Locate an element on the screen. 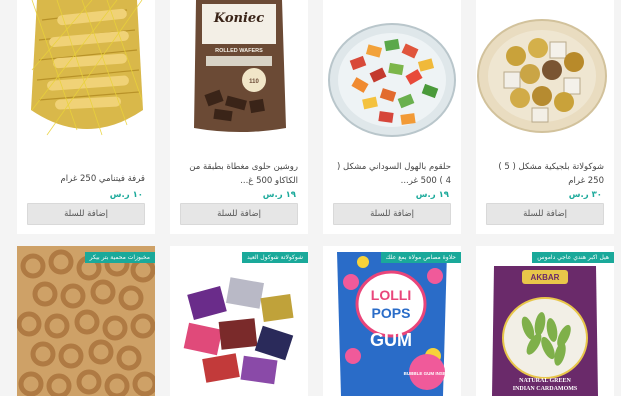 The image size is (621, 396). product-card: قرفة فيتنامي 250 غرام ١٠ ر.س إضافة للسلة is located at coordinates (86, 117).